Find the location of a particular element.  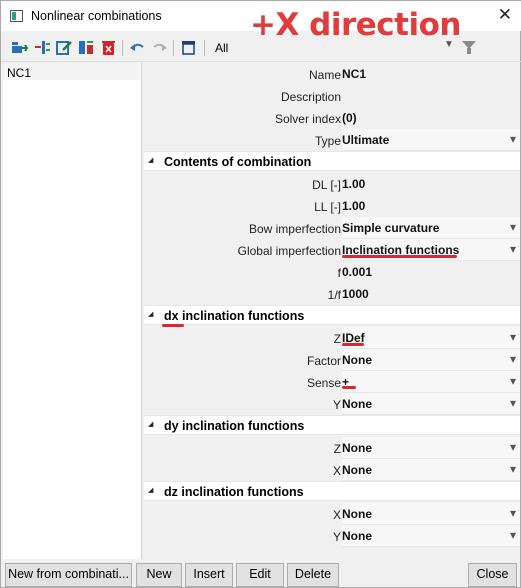

section-title: dy inclination functions is located at coordinates (234, 426).